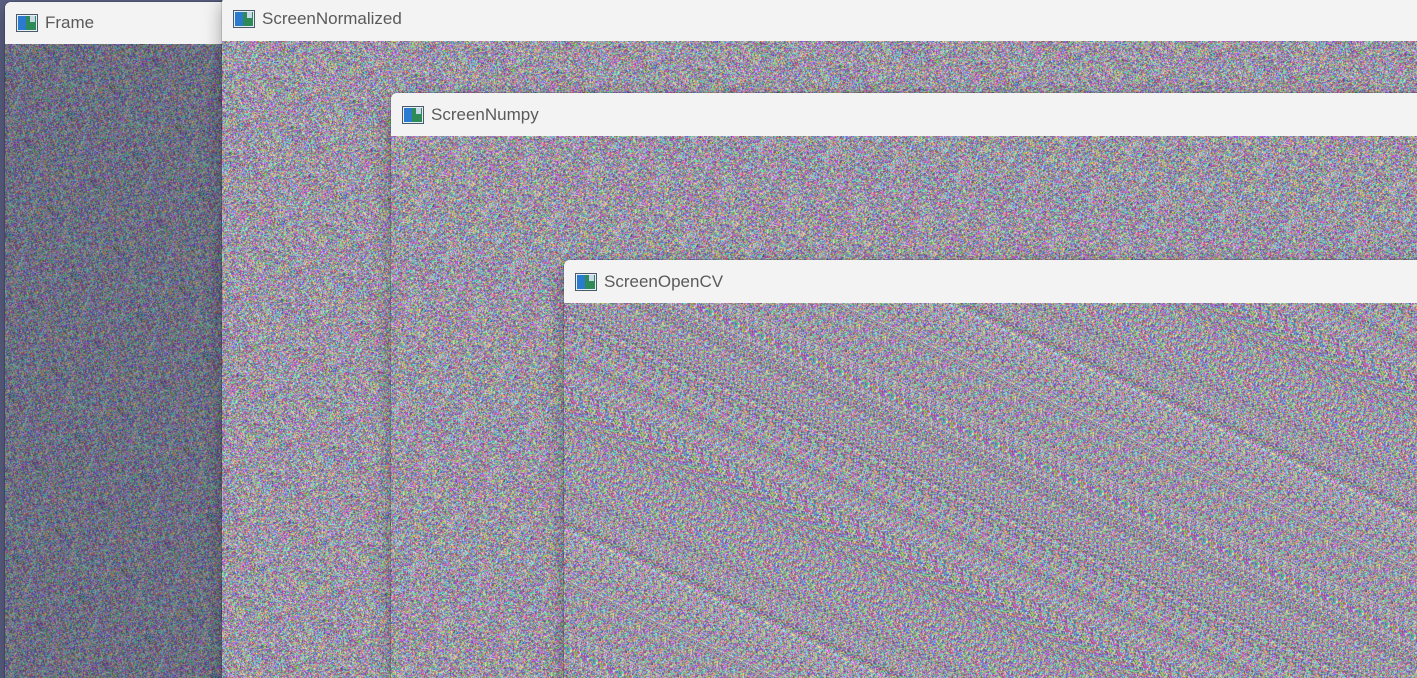 This screenshot has width=1417, height=678. Describe the element at coordinates (664, 281) in the screenshot. I see `window-title: ScreenOpenCV` at that location.